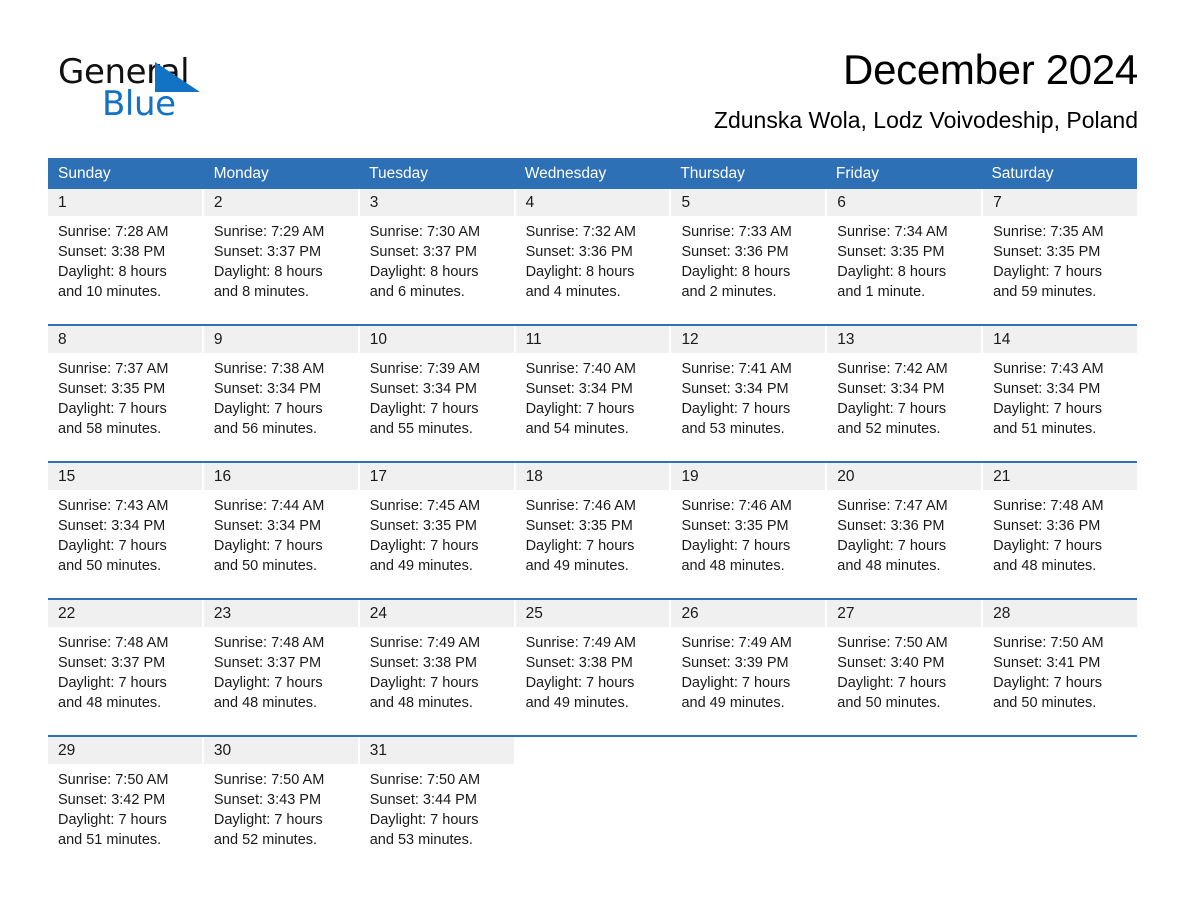 This screenshot has width=1188, height=918. I want to click on sunrise-text: Sunrise: 7:43 AM, so click(113, 506).